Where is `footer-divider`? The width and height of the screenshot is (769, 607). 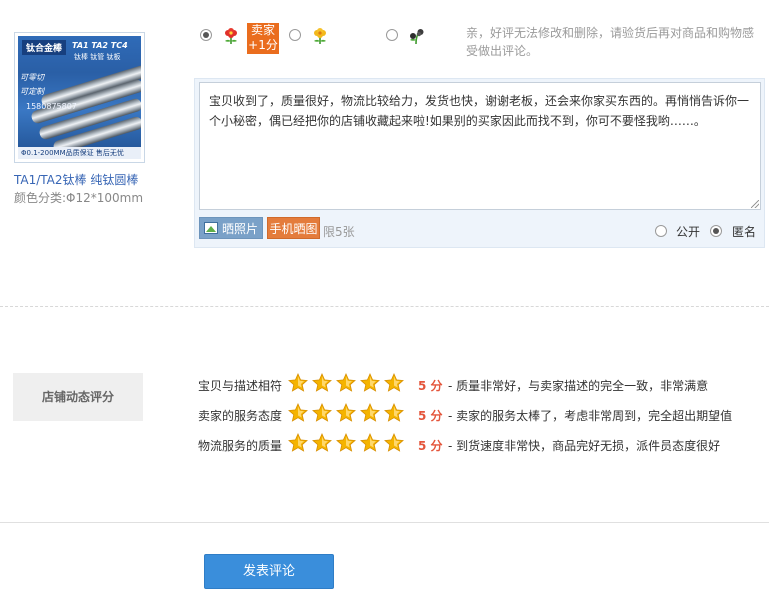
footer-divider is located at coordinates (384, 522).